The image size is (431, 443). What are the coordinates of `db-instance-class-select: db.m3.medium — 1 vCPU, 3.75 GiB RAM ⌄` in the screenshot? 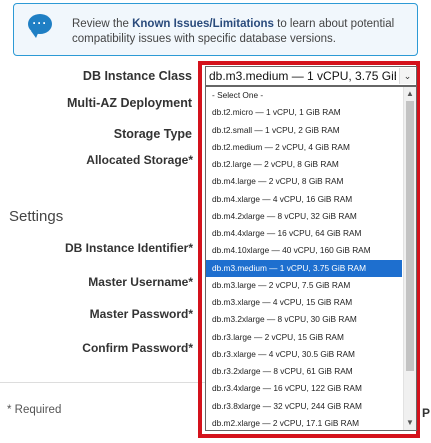 It's located at (311, 76).